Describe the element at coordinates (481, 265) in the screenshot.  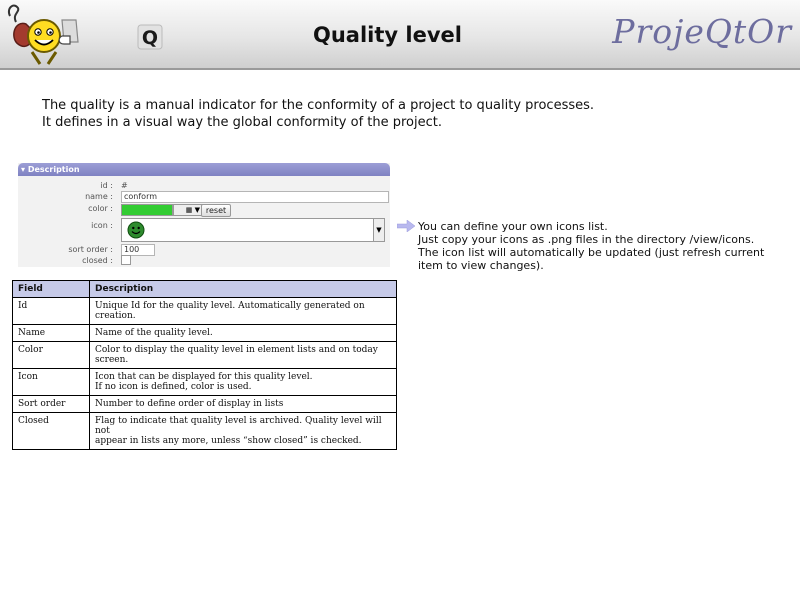
I see `note-line: item to view changes).` at that location.